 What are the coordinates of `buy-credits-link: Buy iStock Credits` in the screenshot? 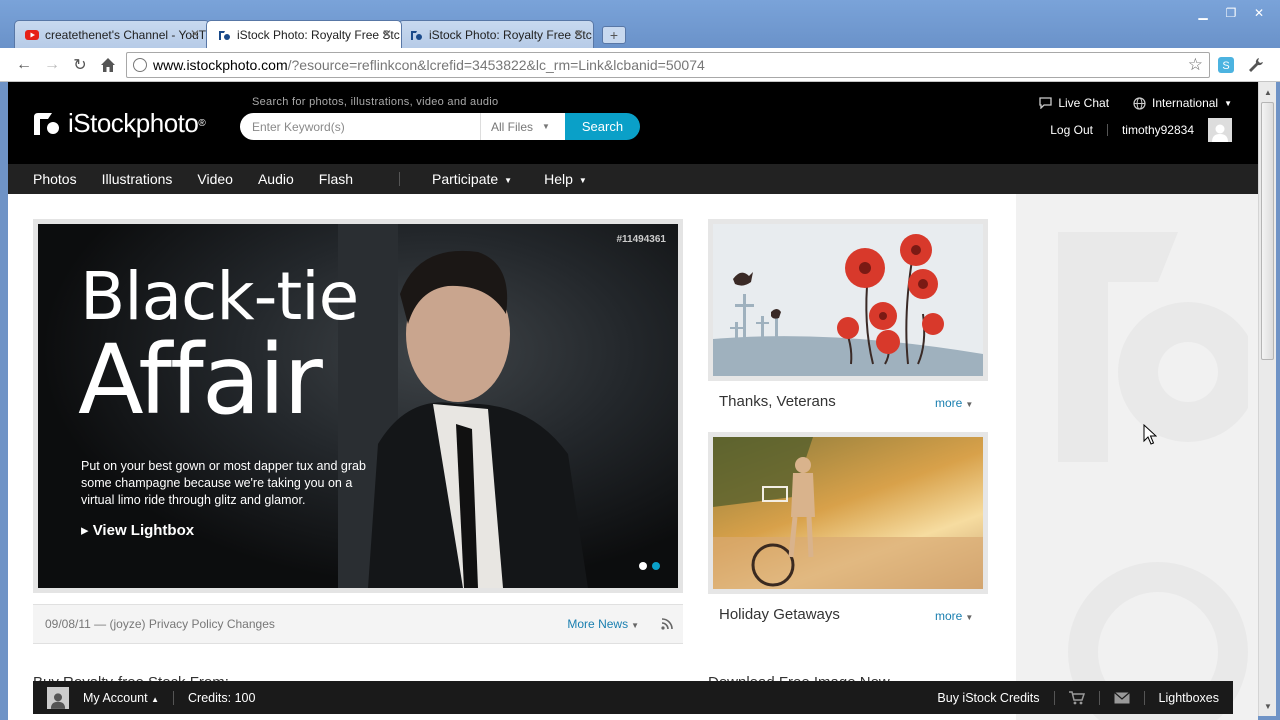 It's located at (988, 698).